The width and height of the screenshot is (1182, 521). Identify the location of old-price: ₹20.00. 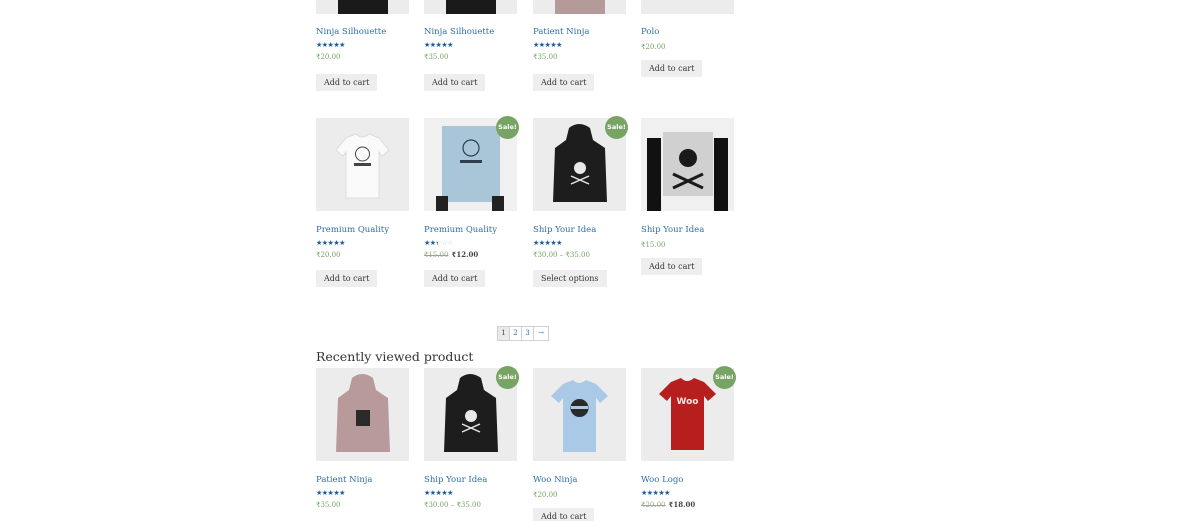
(653, 505).